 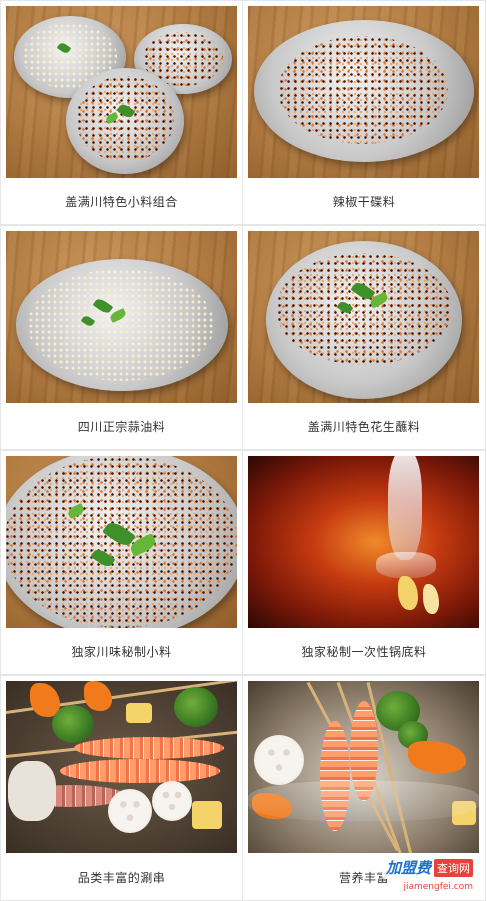 I want to click on peanut-dip-photo, so click(x=363, y=317).